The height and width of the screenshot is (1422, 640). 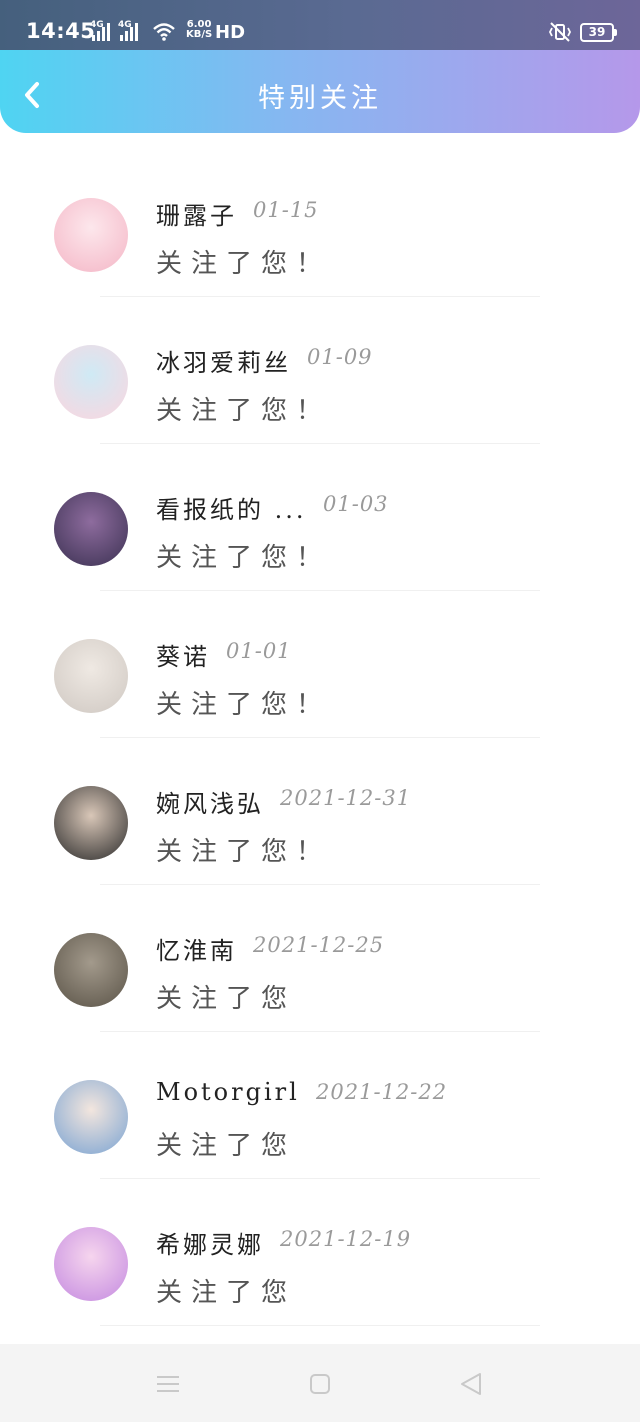 What do you see at coordinates (340, 357) in the screenshot?
I see `follow-date: 01-09` at bounding box center [340, 357].